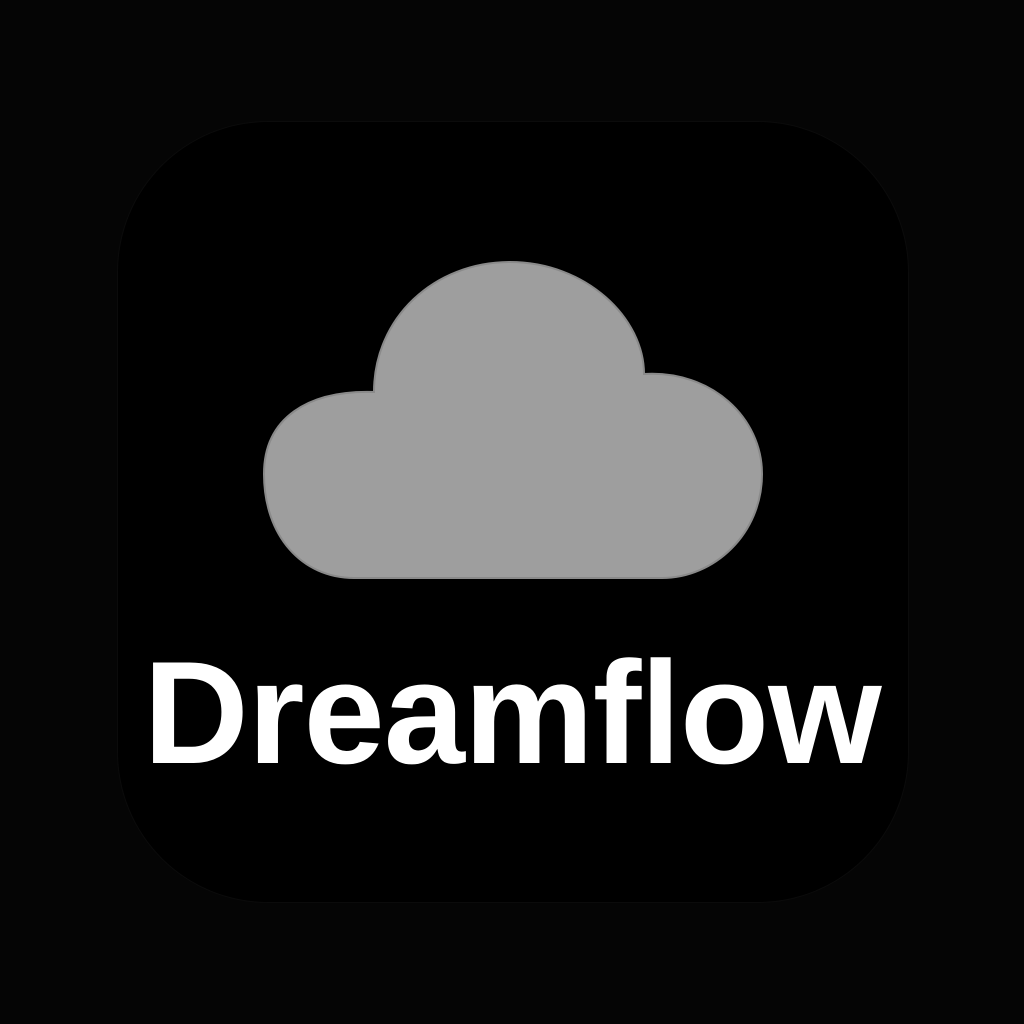  I want to click on app-name-label: Dreamflow, so click(512, 712).